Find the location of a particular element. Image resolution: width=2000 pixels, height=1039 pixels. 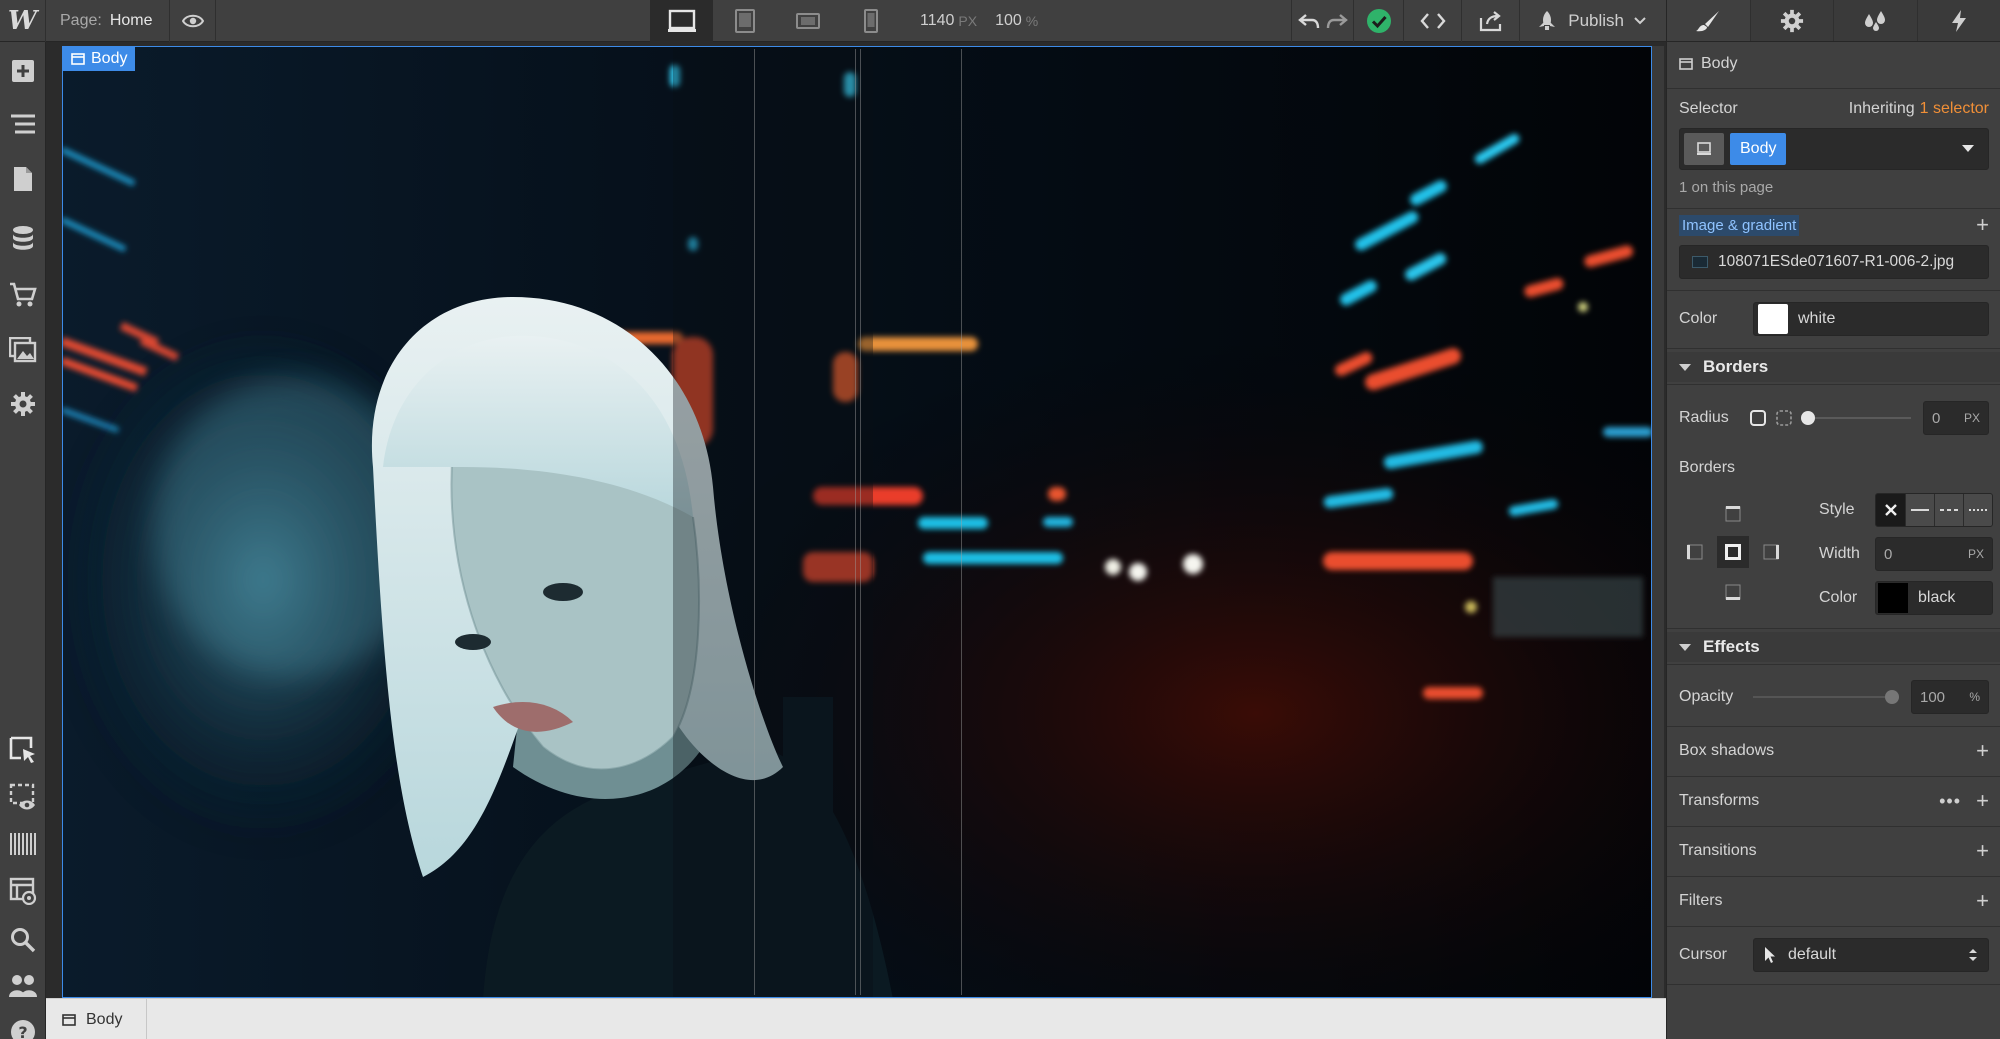

radius-all-corners-icon is located at coordinates (1758, 418).